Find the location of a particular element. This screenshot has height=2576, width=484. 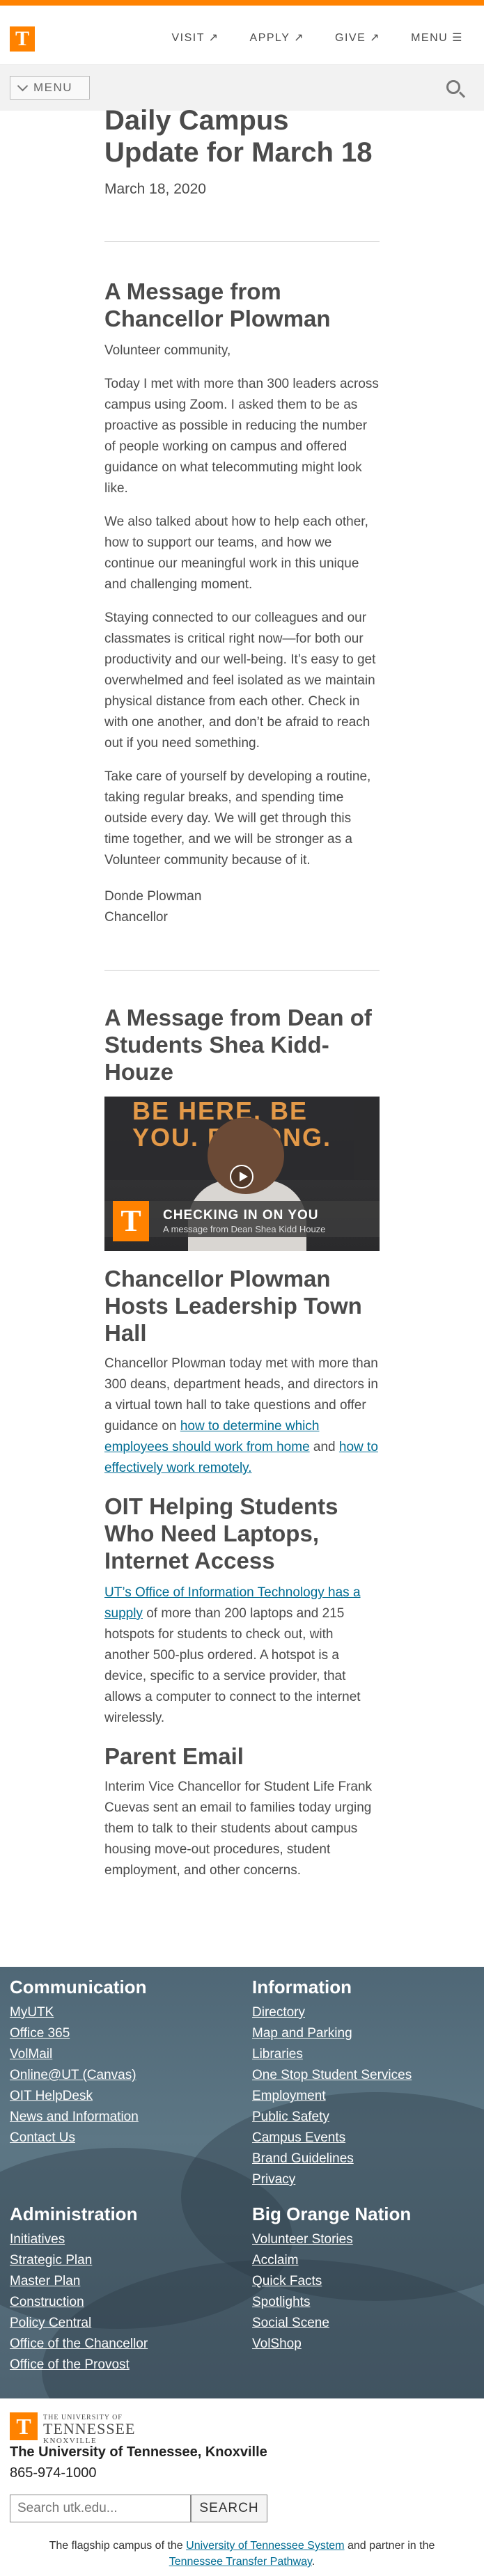

townhall-text-and: and is located at coordinates (324, 1447).